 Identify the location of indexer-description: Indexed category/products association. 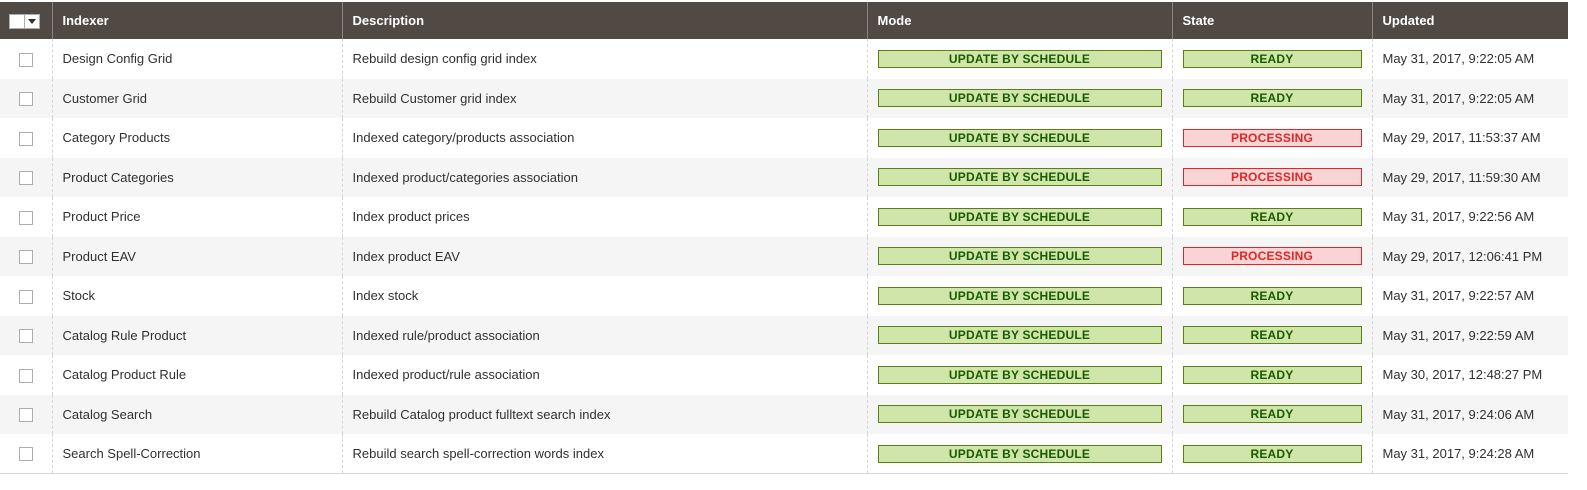
(604, 138).